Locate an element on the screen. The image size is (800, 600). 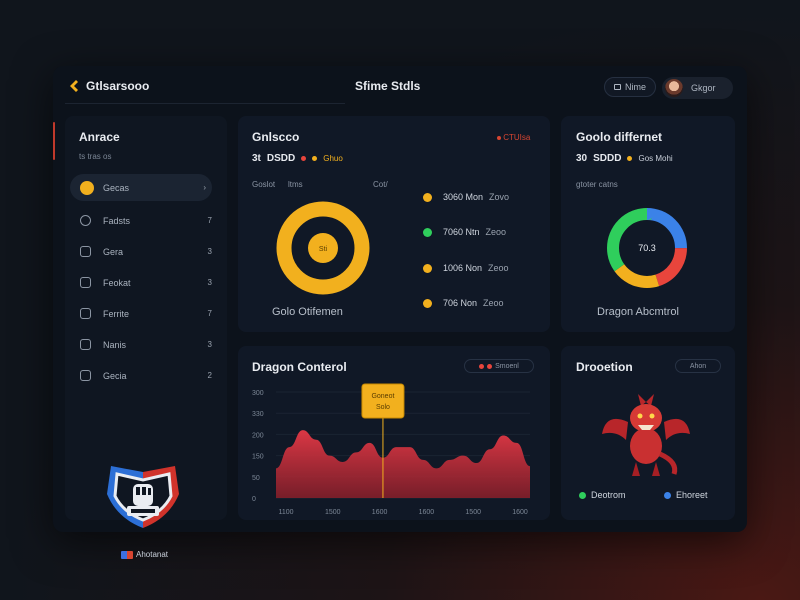
sidebar-item-count: 2 is located at coordinates (209, 375).